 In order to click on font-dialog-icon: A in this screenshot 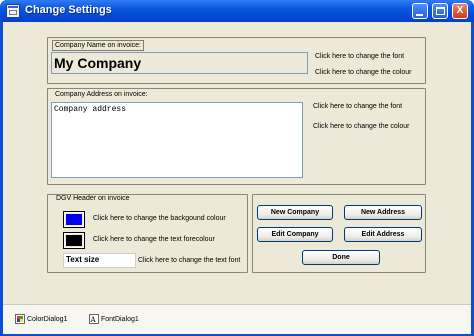, I will do `click(94, 319)`.